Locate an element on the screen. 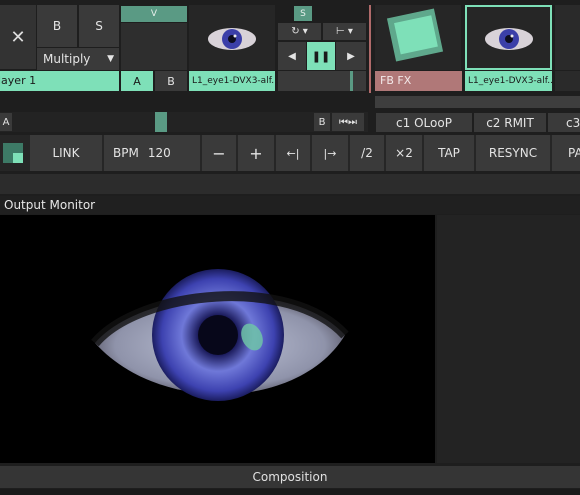 Image resolution: width=580 pixels, height=495 pixels. layer-solo-button: S is located at coordinates (99, 26).